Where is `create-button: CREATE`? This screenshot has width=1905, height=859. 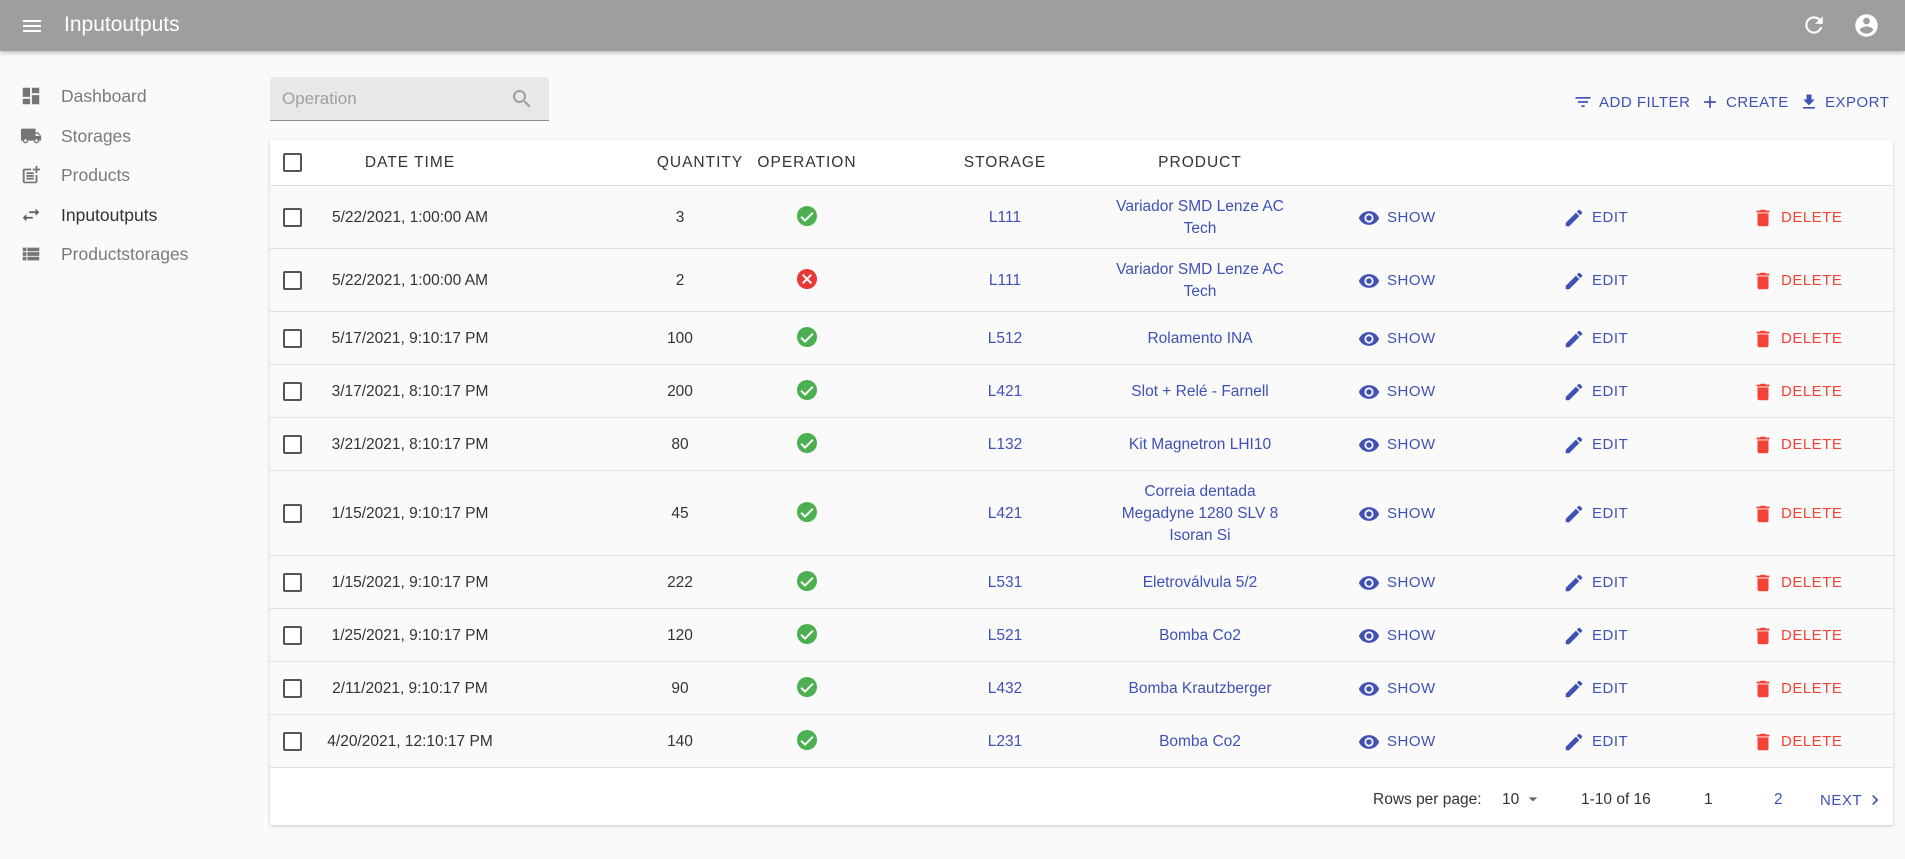 create-button: CREATE is located at coordinates (1744, 102).